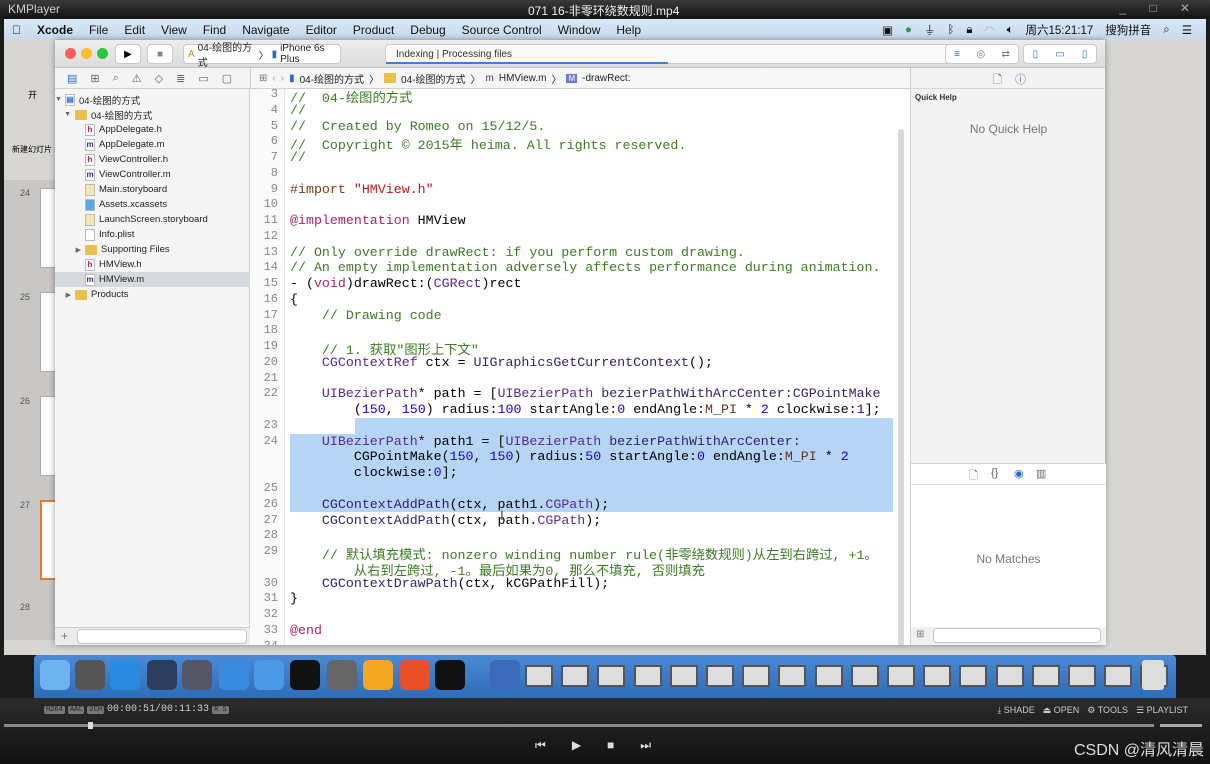 The width and height of the screenshot is (1210, 764). Describe the element at coordinates (1153, 675) in the screenshot. I see `trash-icon` at that location.